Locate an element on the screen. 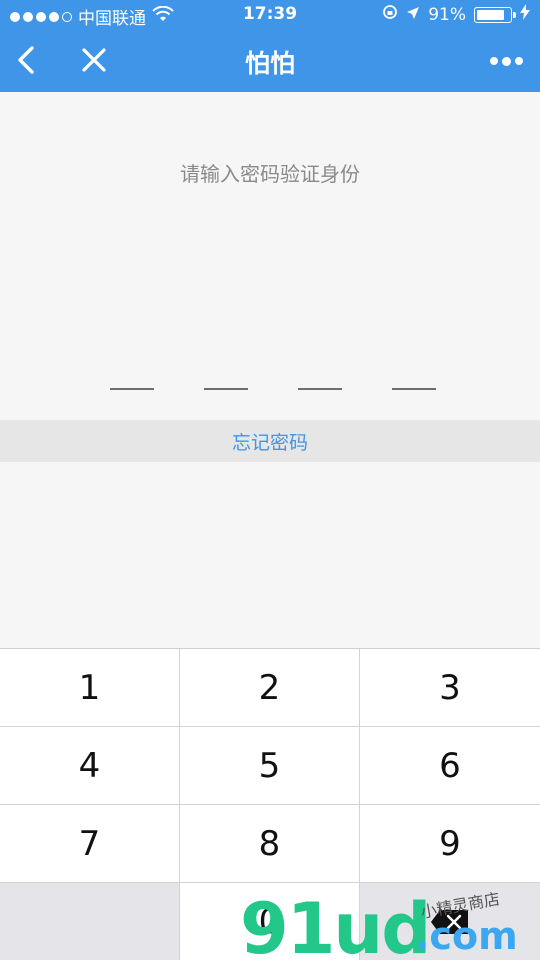  pin-input is located at coordinates (275, 390).